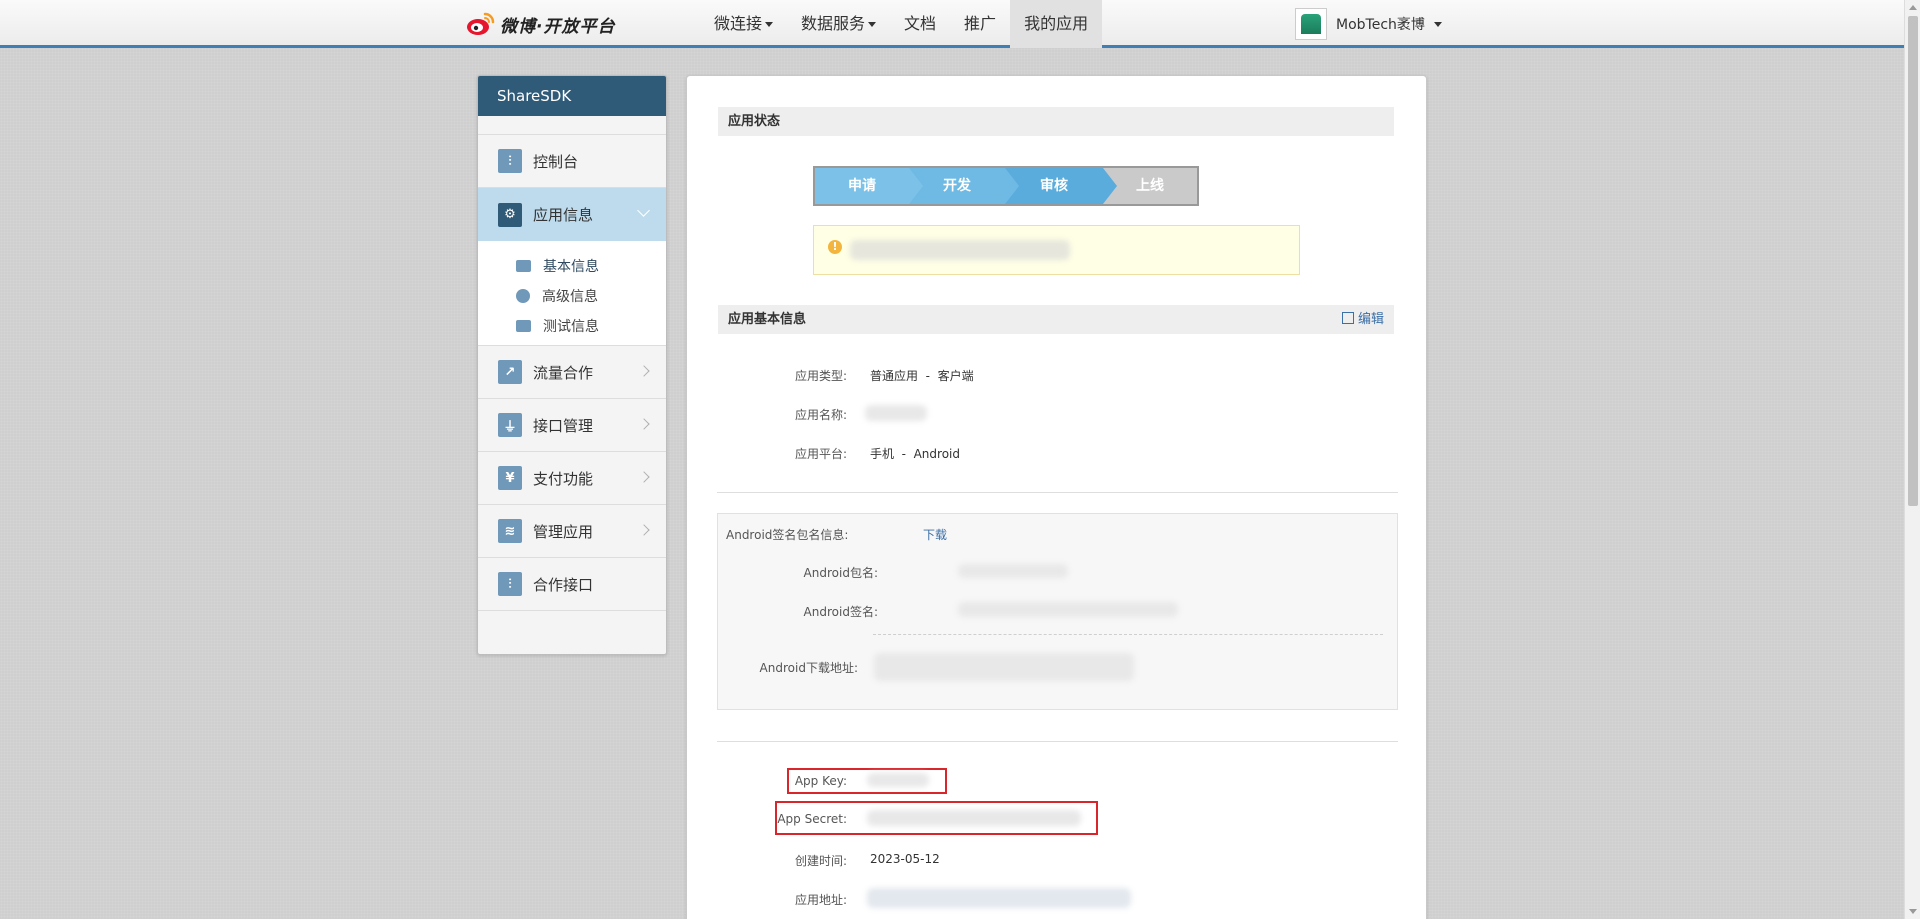  What do you see at coordinates (787, 535) in the screenshot?
I see `android-sign-label: Android签名包名信息:` at bounding box center [787, 535].